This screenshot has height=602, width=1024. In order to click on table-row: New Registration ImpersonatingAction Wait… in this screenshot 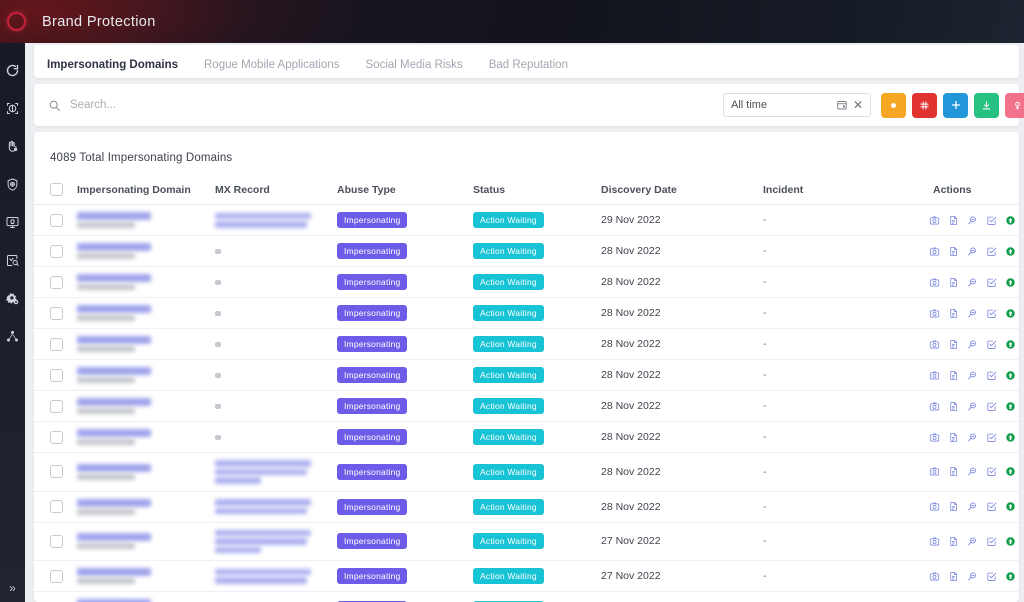, I will do `click(526, 596)`.